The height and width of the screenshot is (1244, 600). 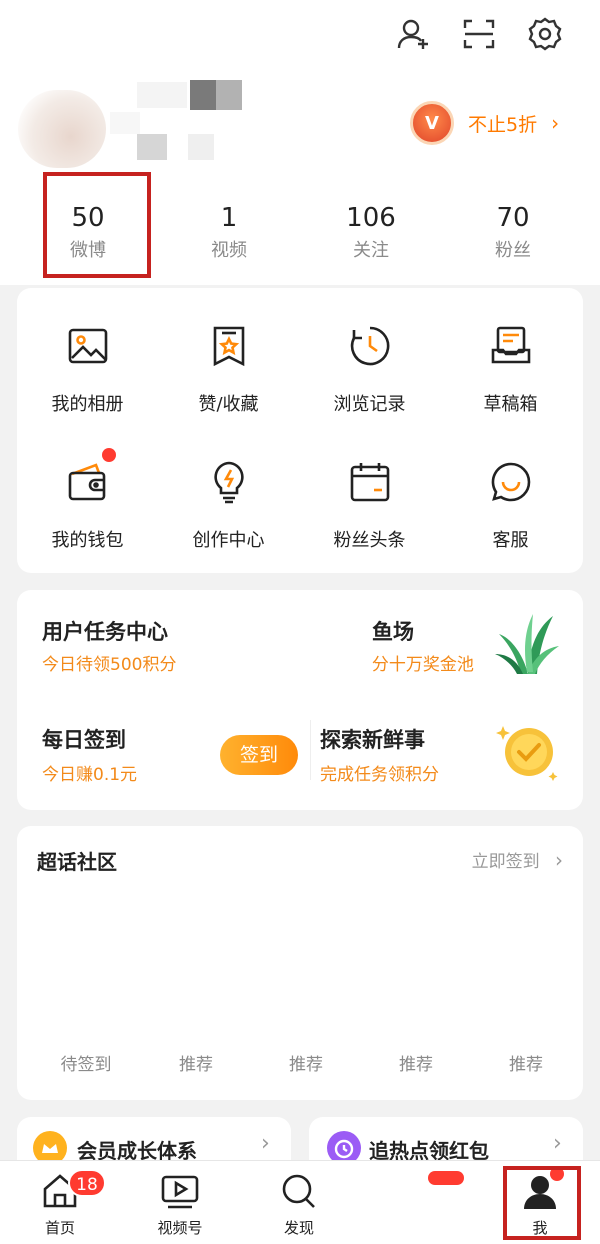 I want to click on fish-farm-title: 鱼场, so click(x=393, y=632).